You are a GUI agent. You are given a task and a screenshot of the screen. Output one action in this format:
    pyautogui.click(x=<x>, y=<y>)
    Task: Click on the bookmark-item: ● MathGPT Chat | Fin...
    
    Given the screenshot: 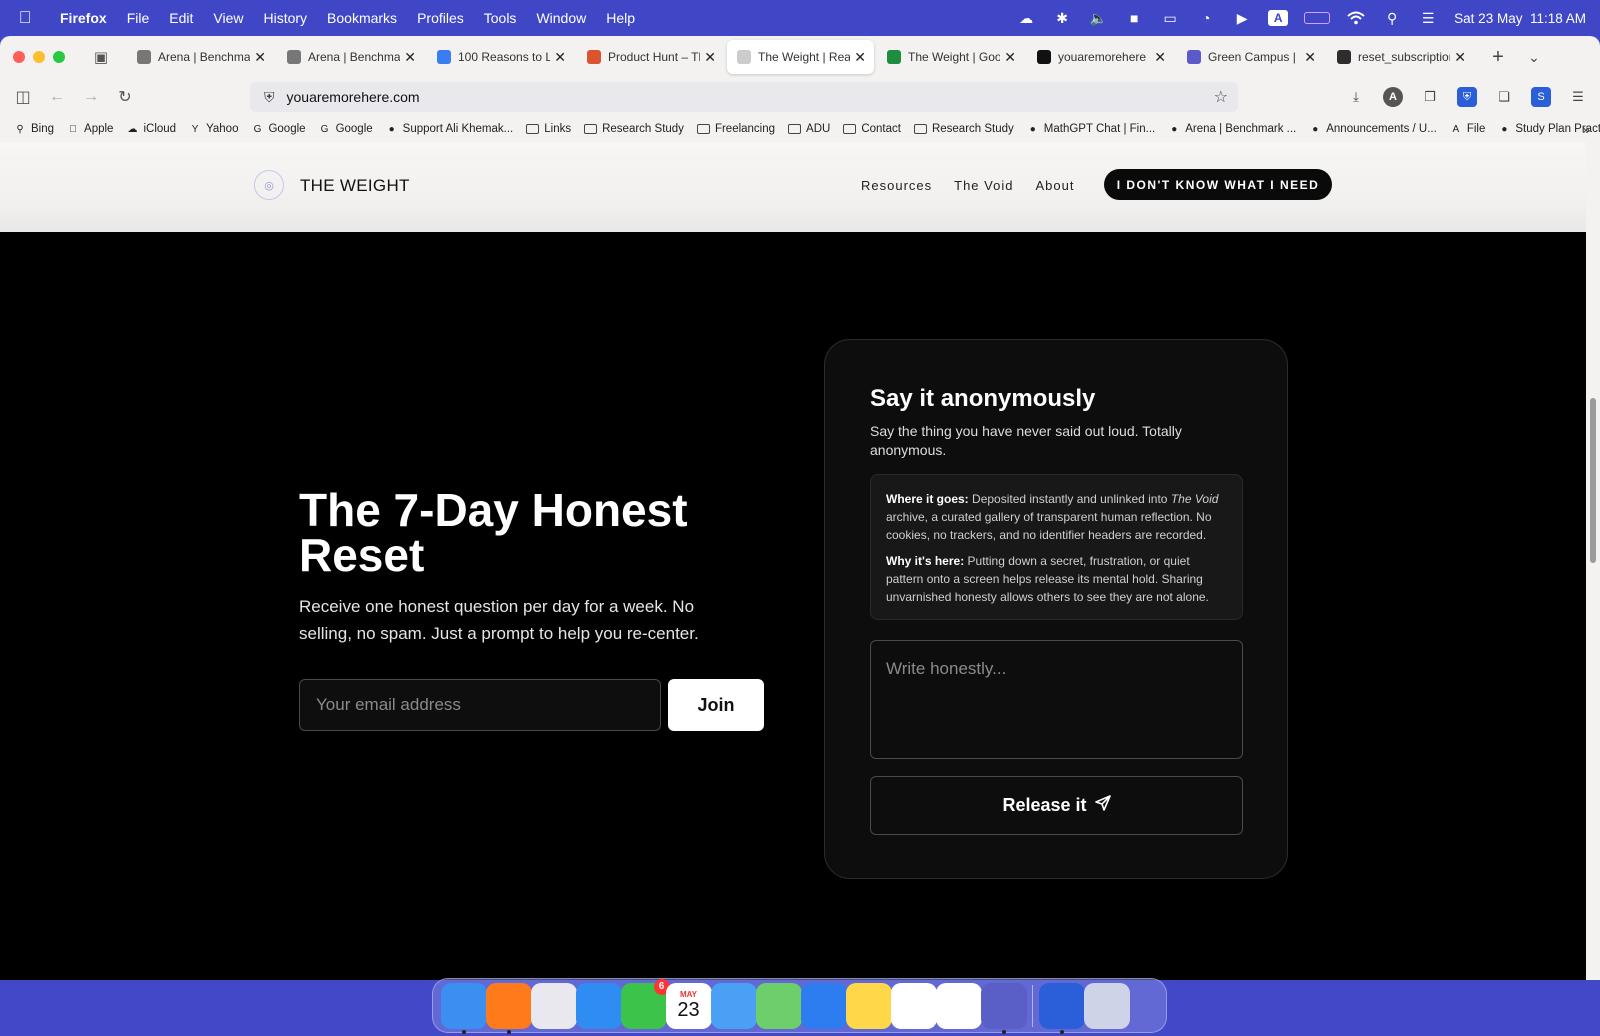 What is the action you would take?
    pyautogui.click(x=1091, y=129)
    